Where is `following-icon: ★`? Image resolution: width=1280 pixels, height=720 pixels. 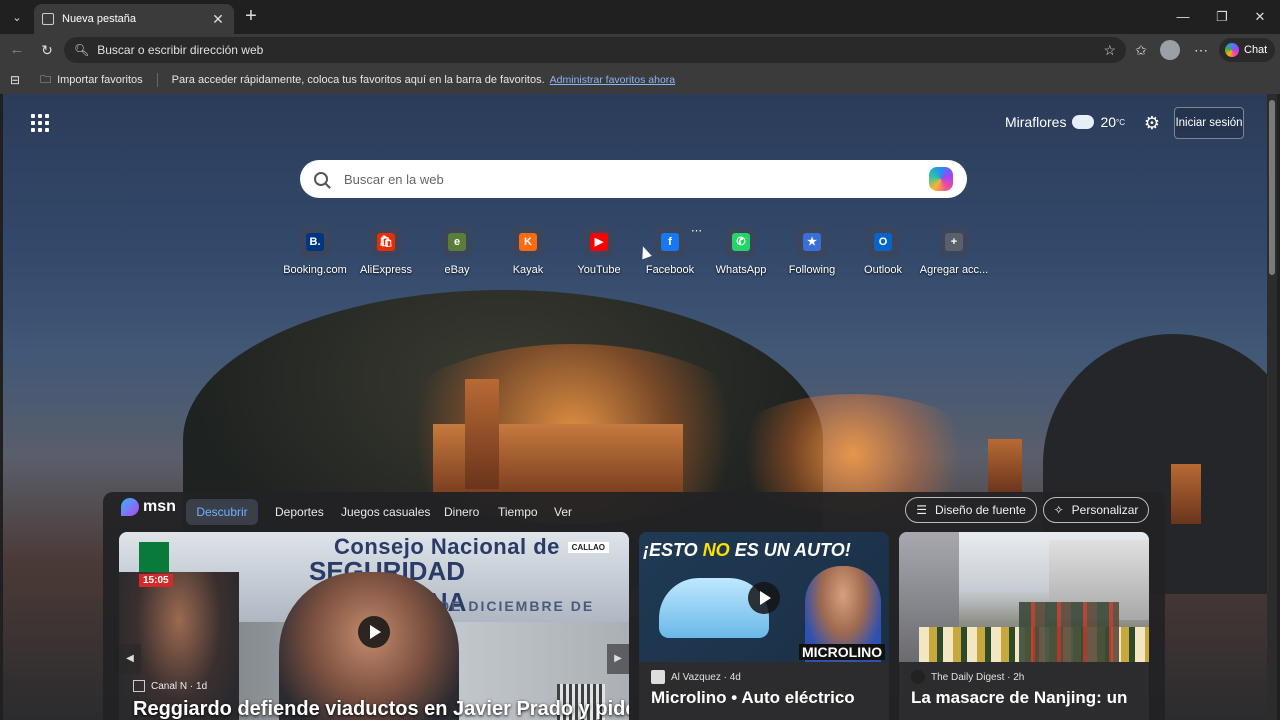 following-icon: ★ is located at coordinates (812, 242).